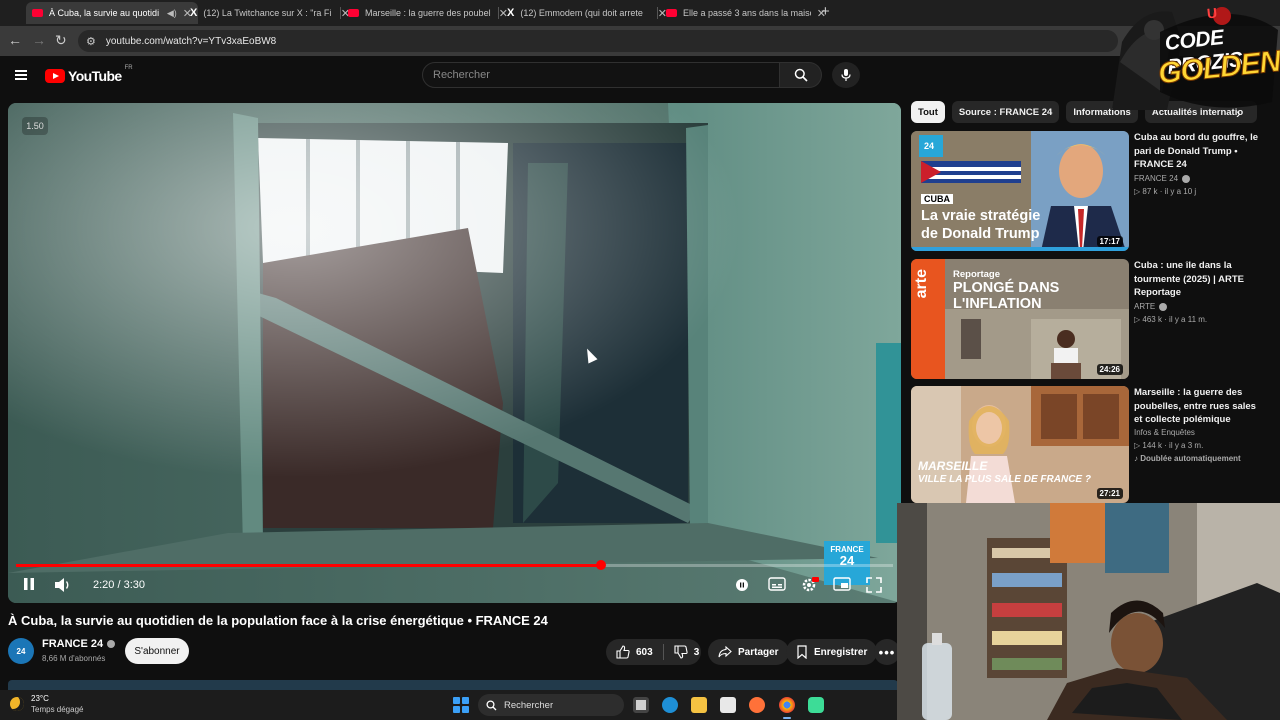 The width and height of the screenshot is (1280, 720). I want to click on miniplayer-icon, so click(842, 584).